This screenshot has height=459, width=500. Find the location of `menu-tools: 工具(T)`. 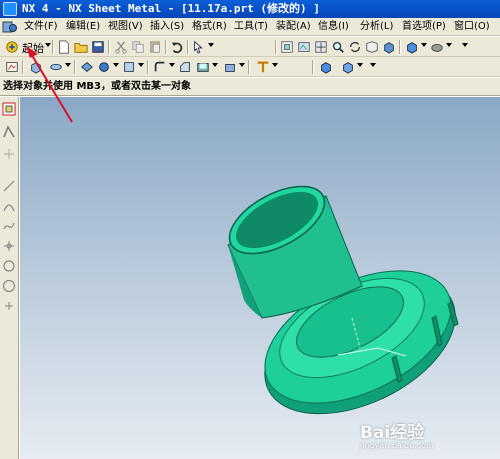

menu-tools: 工具(T) is located at coordinates (251, 26).